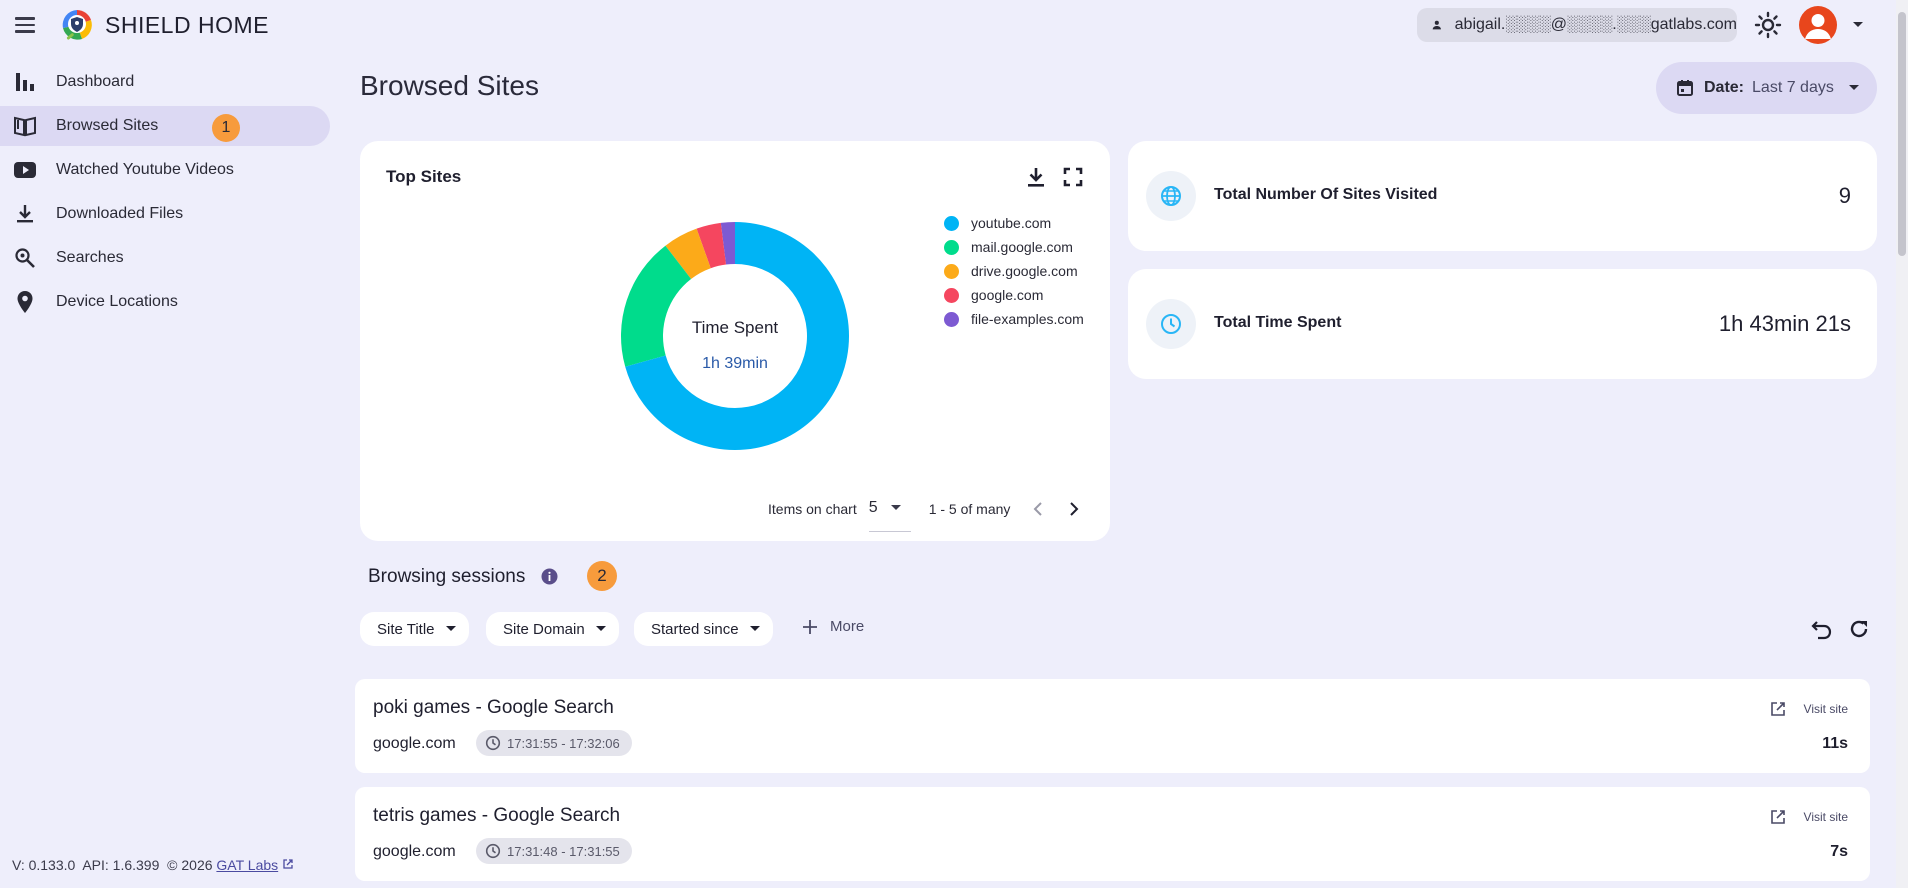  Describe the element at coordinates (563, 743) in the screenshot. I see `session-time: 17:31:55 - 17:32:06` at that location.